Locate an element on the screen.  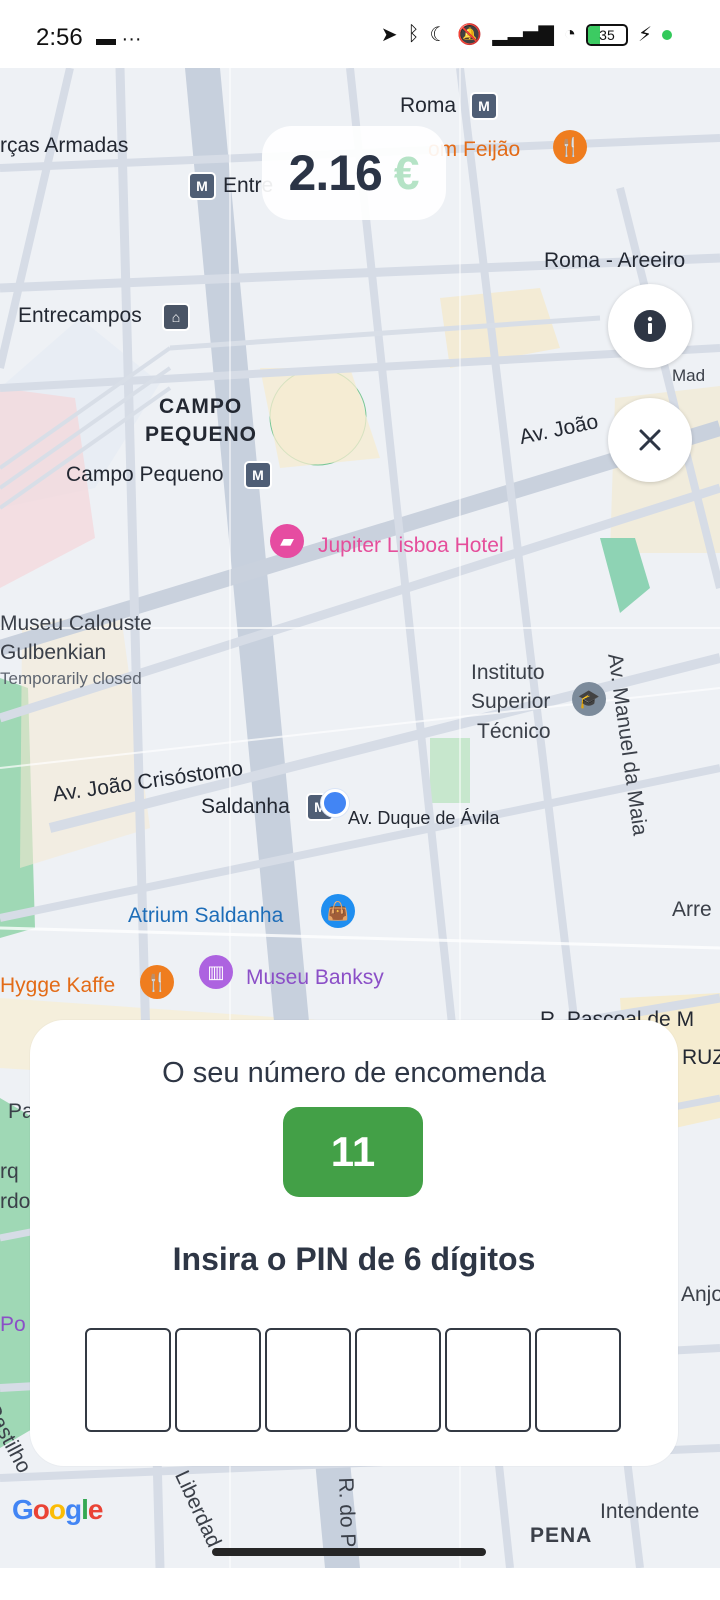
signal-icon: ▂▃▅▇ is located at coordinates (523, 35).